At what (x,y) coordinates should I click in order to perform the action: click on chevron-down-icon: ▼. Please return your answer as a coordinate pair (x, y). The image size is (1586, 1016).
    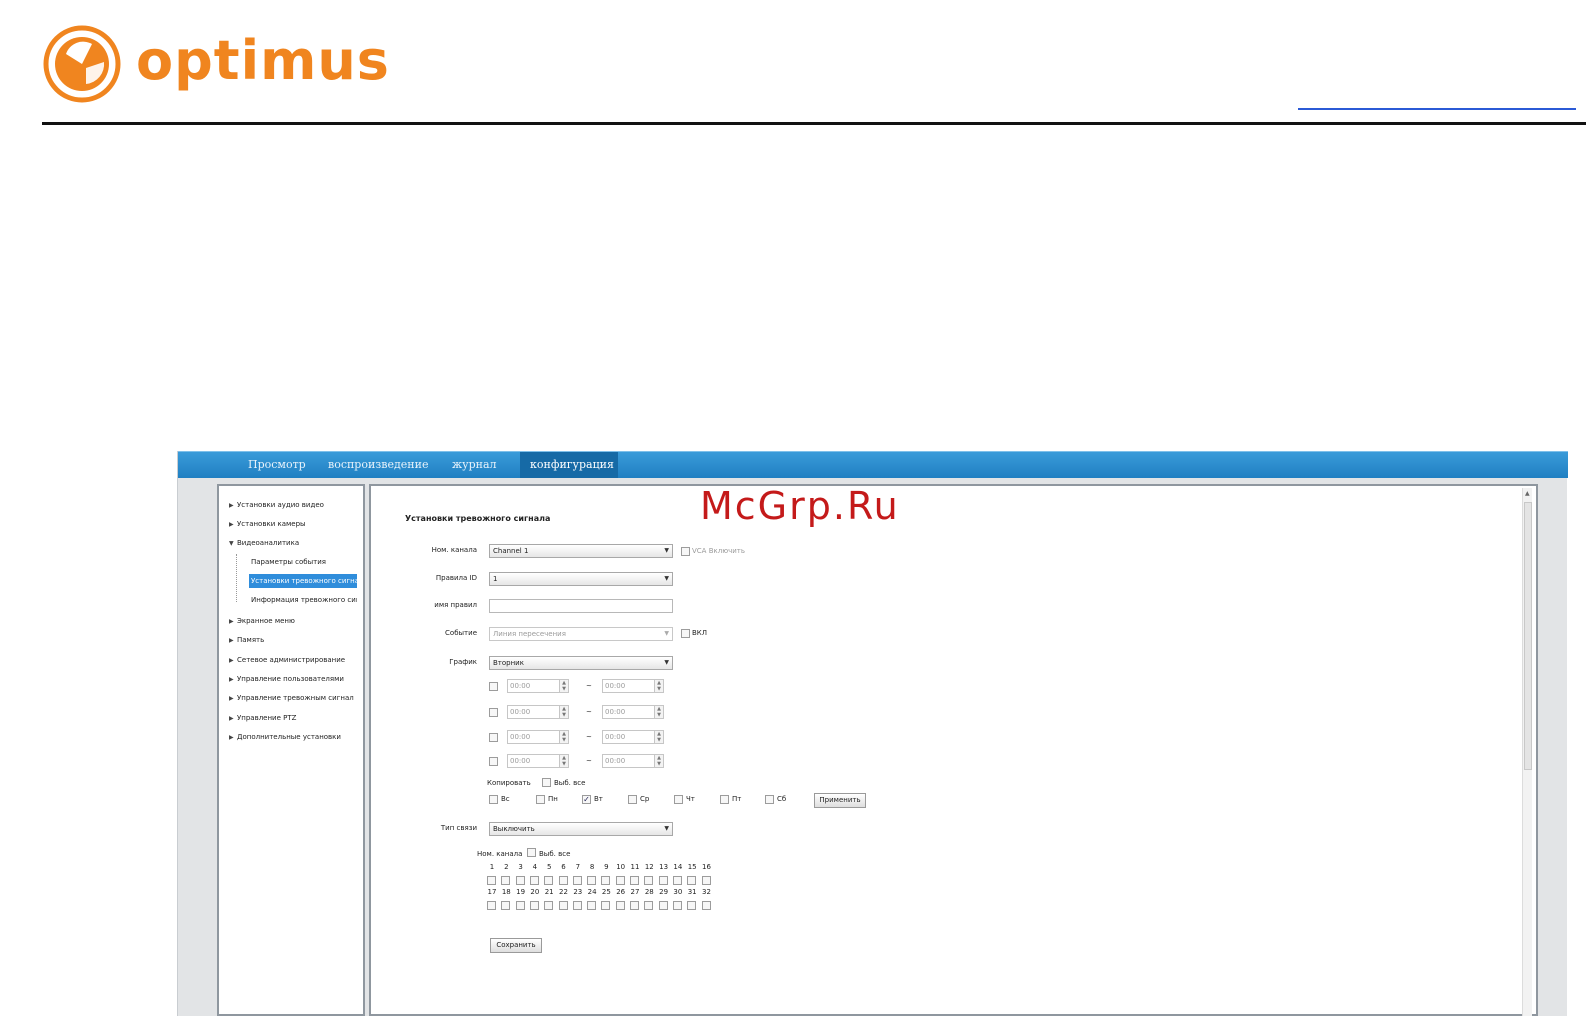
    Looking at the image, I should click on (666, 578).